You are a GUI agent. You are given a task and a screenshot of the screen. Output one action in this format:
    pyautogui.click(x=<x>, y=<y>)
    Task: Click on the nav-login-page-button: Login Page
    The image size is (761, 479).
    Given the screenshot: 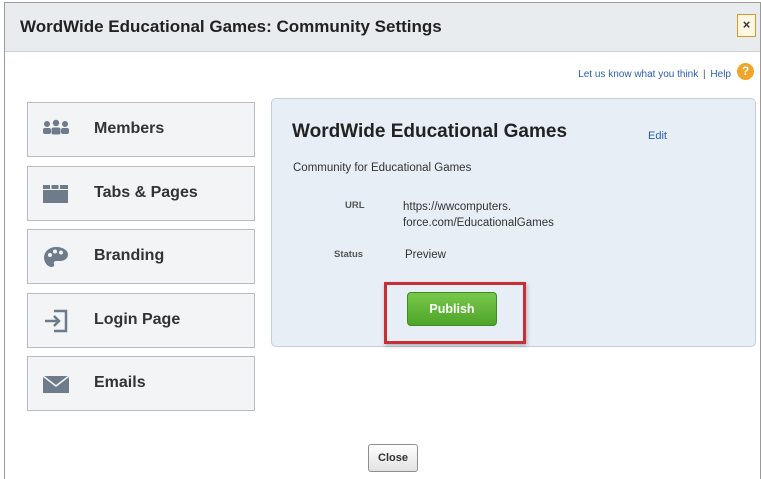 What is the action you would take?
    pyautogui.click(x=141, y=320)
    